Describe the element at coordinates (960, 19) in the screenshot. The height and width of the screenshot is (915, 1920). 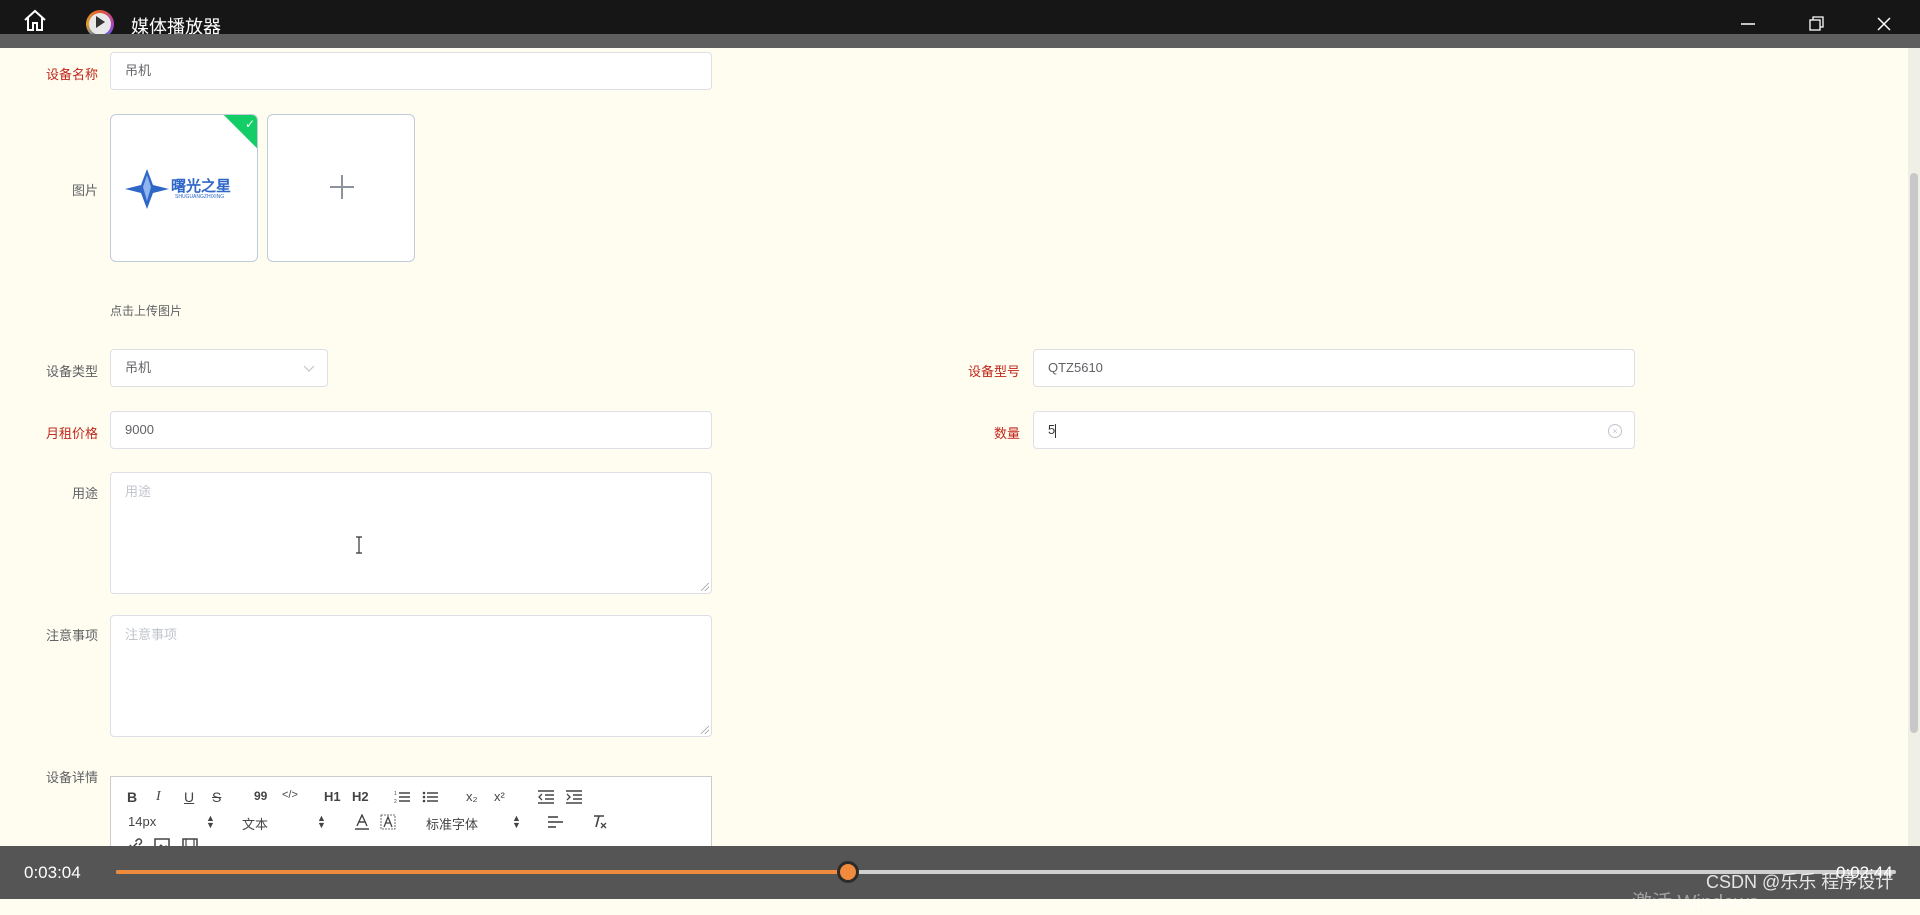
I see `title-bar: 媒体播放器` at that location.